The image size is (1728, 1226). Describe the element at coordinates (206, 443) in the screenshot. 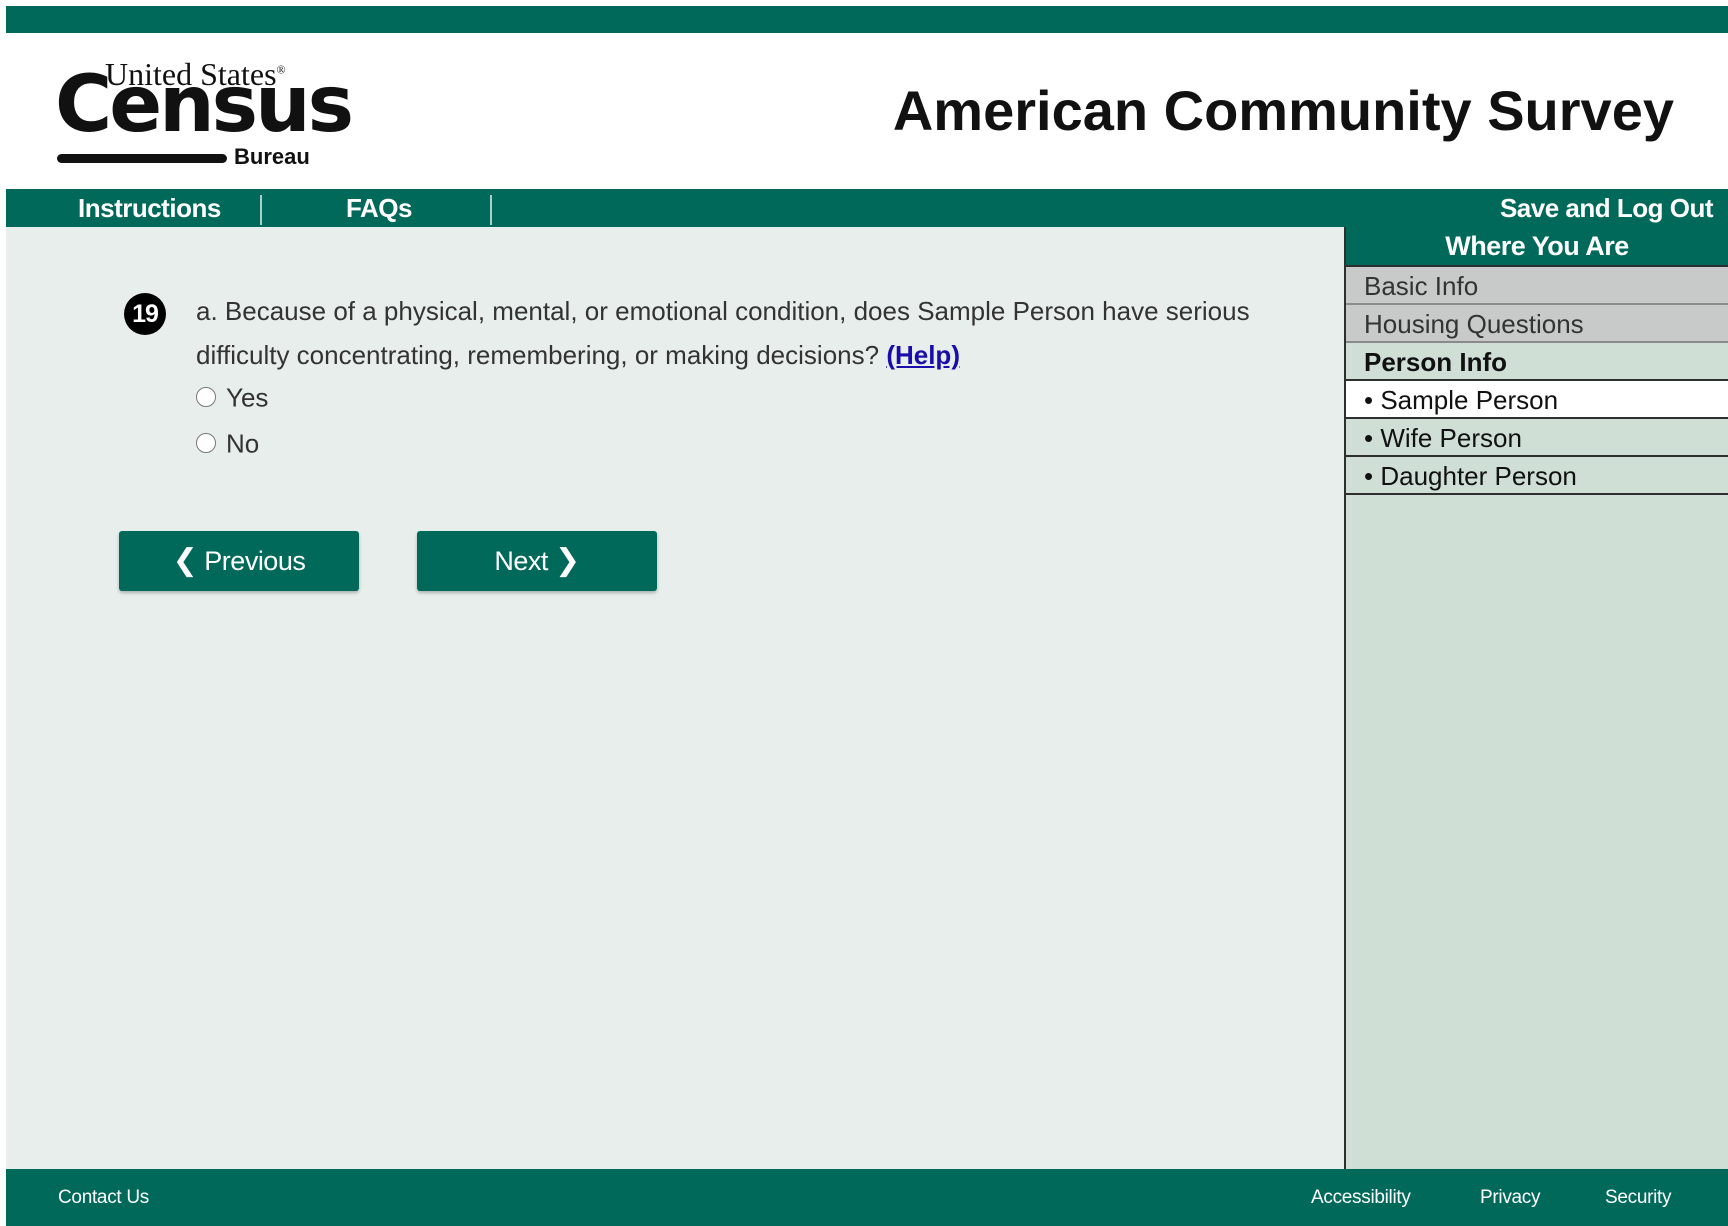

I see `radio-no` at that location.